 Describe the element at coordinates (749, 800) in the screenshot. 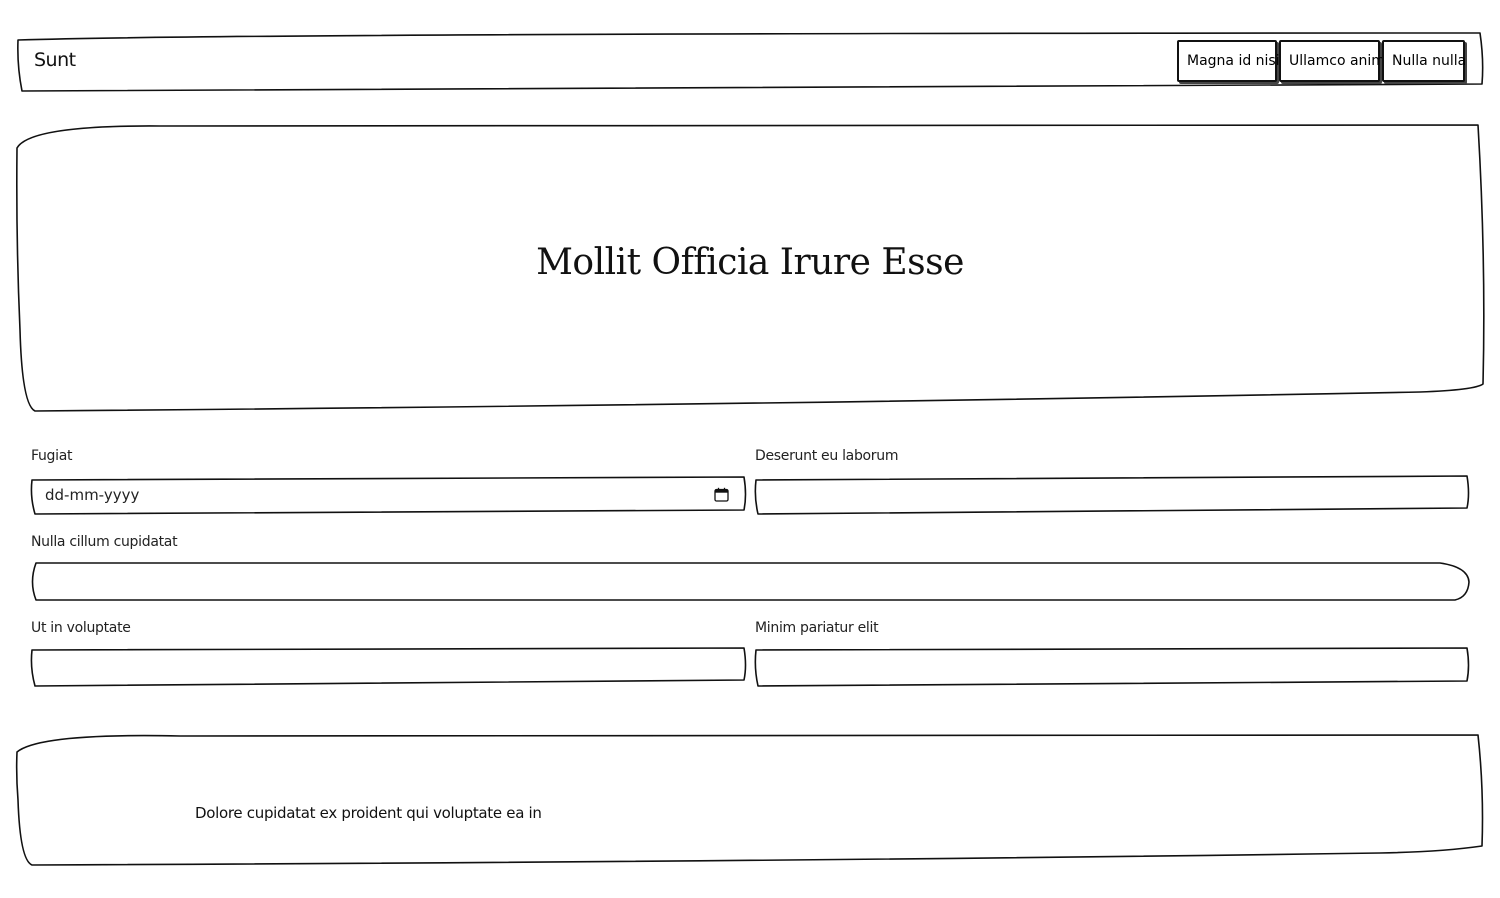

I see `footer-outline` at that location.